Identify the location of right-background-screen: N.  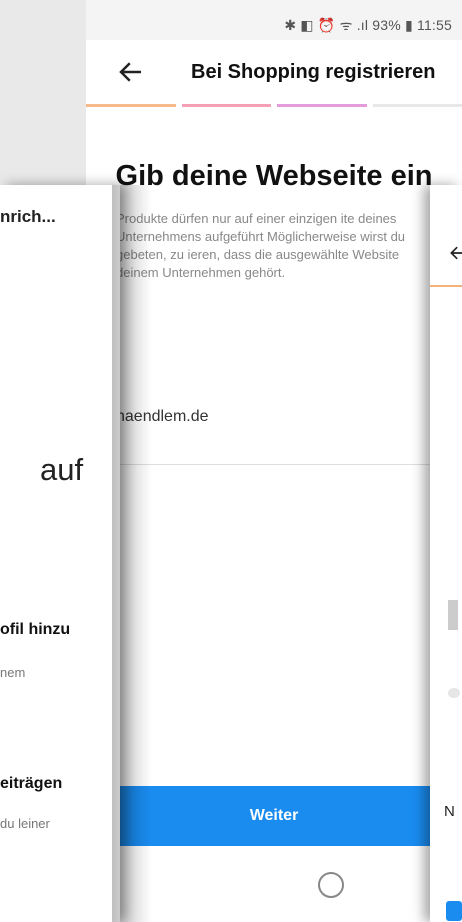
(446, 553).